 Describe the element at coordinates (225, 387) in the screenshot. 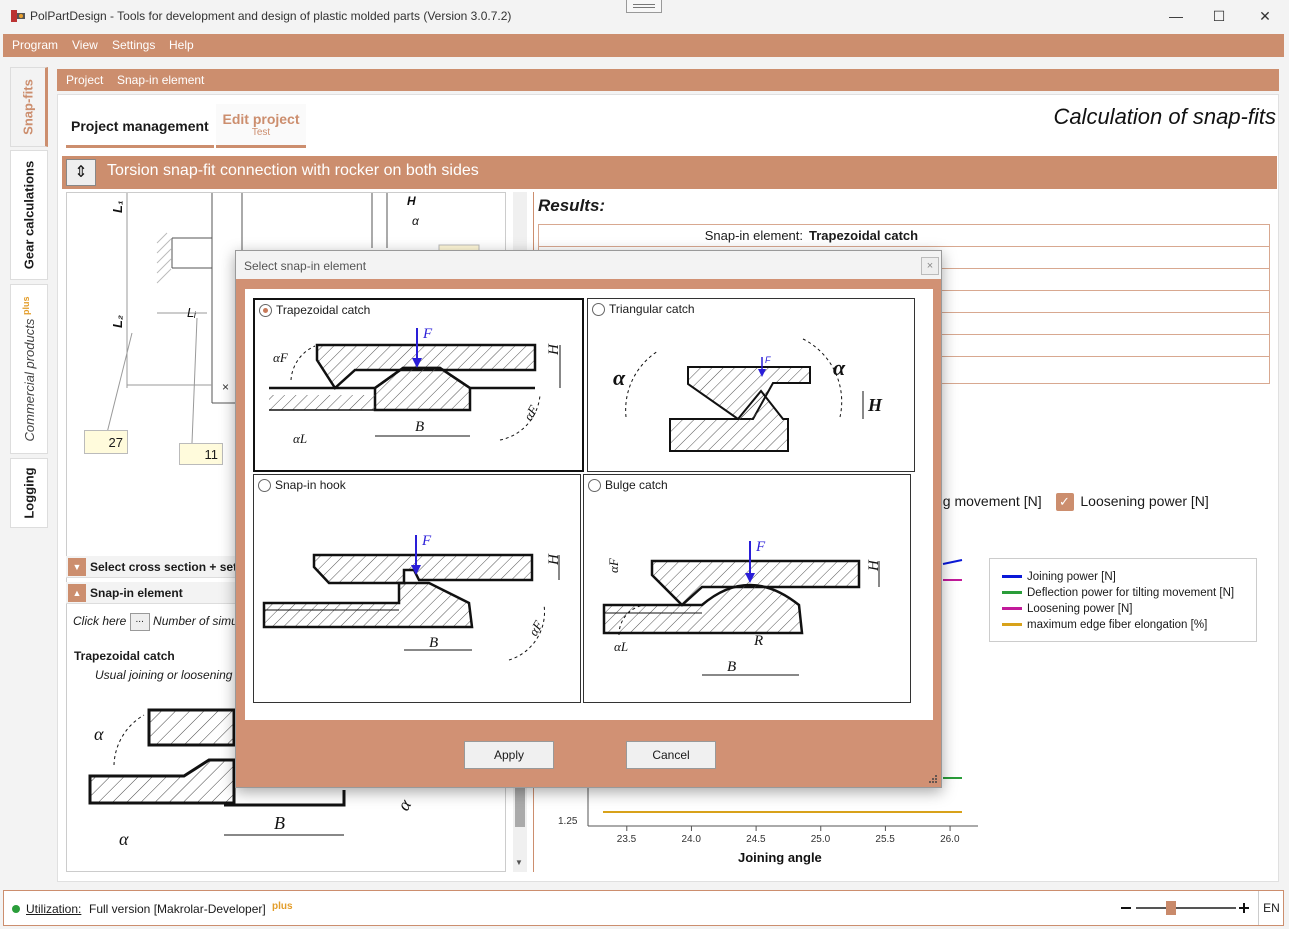

I see `close-mark-icon: ×` at that location.